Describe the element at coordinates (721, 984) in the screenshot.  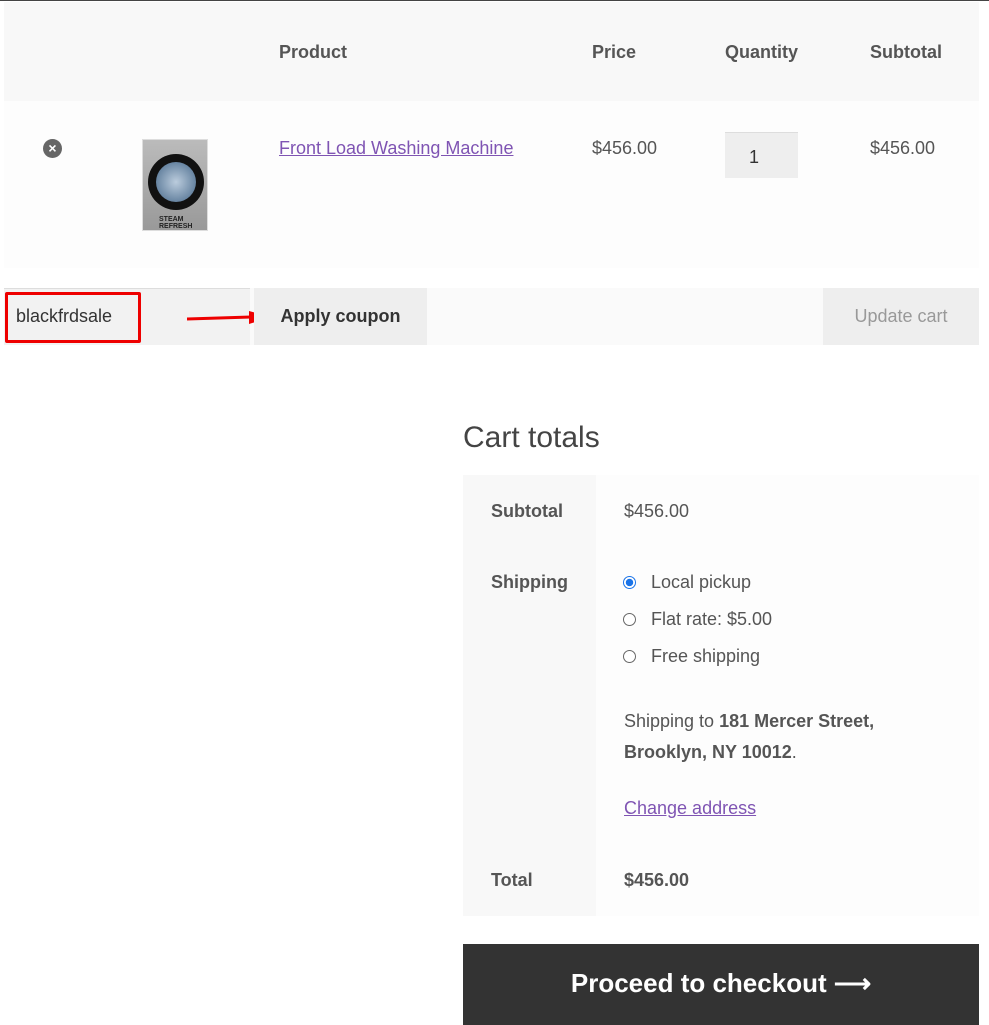
I see `proceed-to-checkout-button: Proceed to checkout ⟶` at that location.